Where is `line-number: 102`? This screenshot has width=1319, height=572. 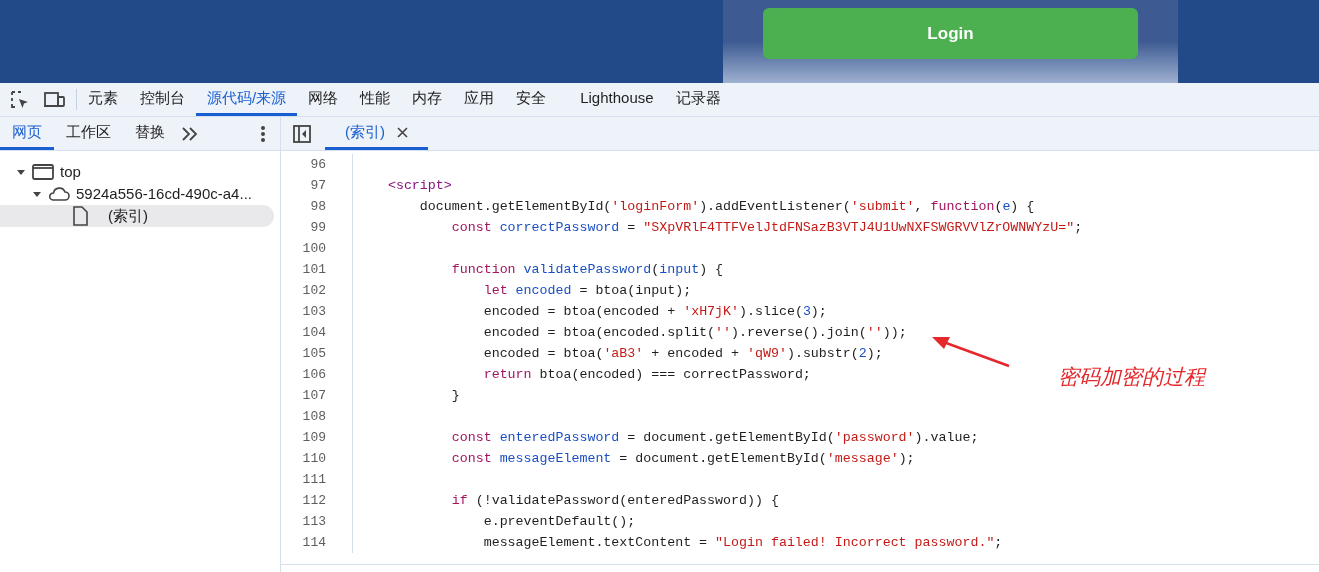 line-number: 102 is located at coordinates (314, 290).